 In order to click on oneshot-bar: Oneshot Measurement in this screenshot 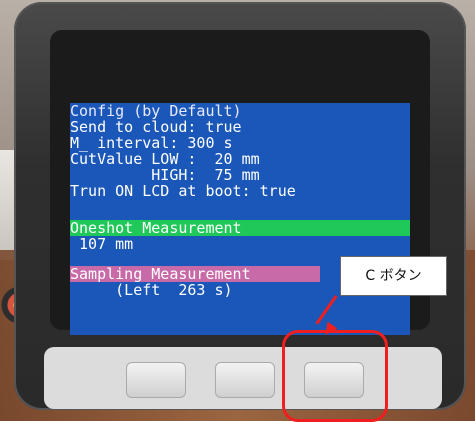, I will do `click(240, 228)`.